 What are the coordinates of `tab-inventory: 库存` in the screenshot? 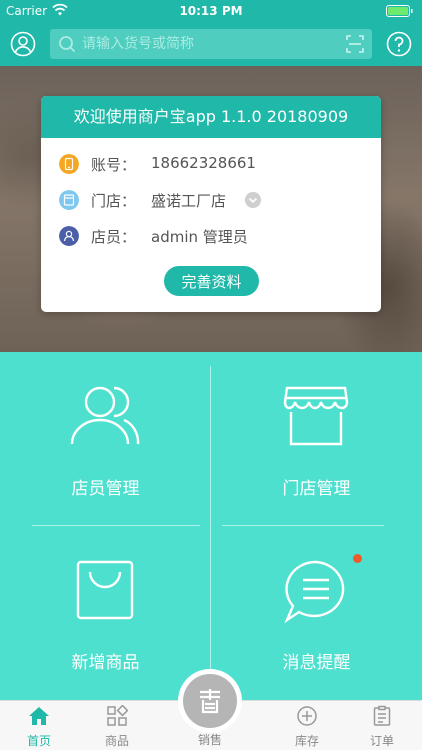 It's located at (307, 725).